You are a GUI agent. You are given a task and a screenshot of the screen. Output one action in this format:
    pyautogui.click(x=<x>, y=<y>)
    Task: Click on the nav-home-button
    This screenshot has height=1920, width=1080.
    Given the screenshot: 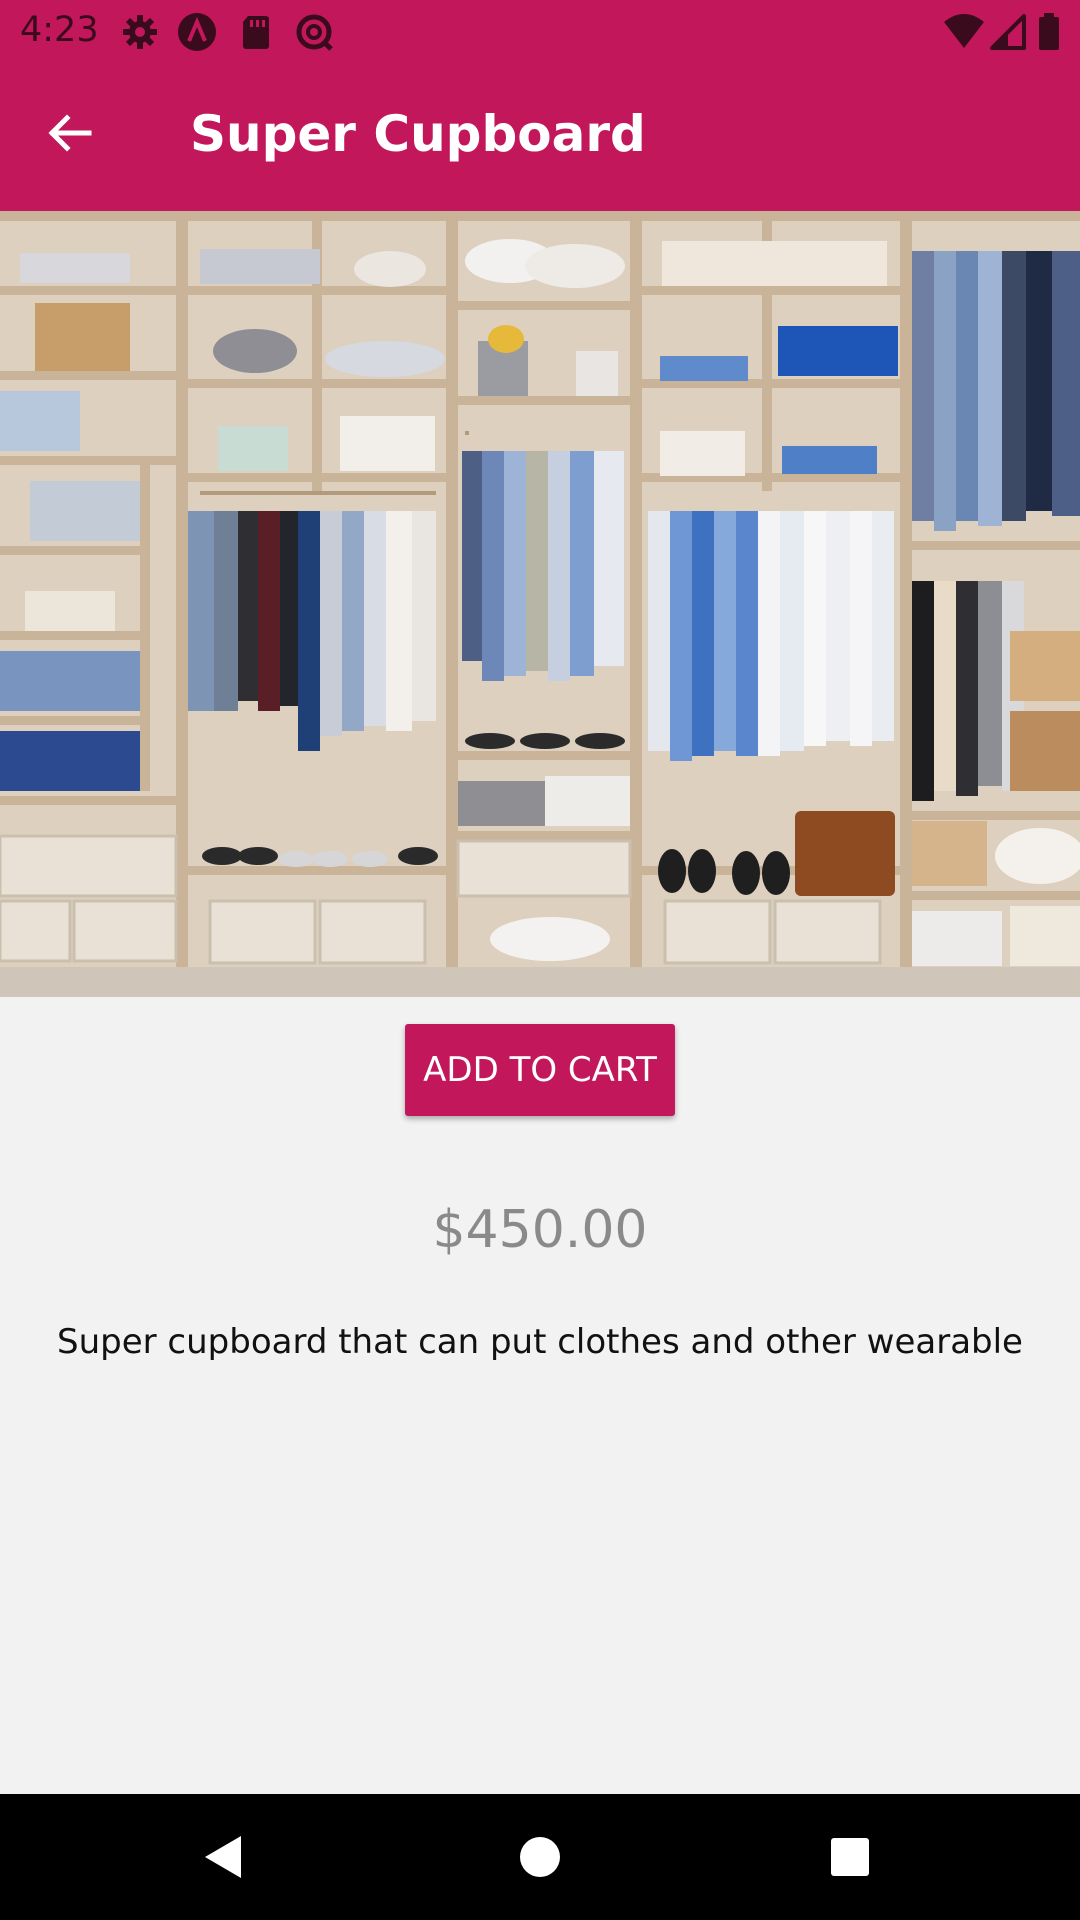 What is the action you would take?
    pyautogui.click(x=540, y=1857)
    